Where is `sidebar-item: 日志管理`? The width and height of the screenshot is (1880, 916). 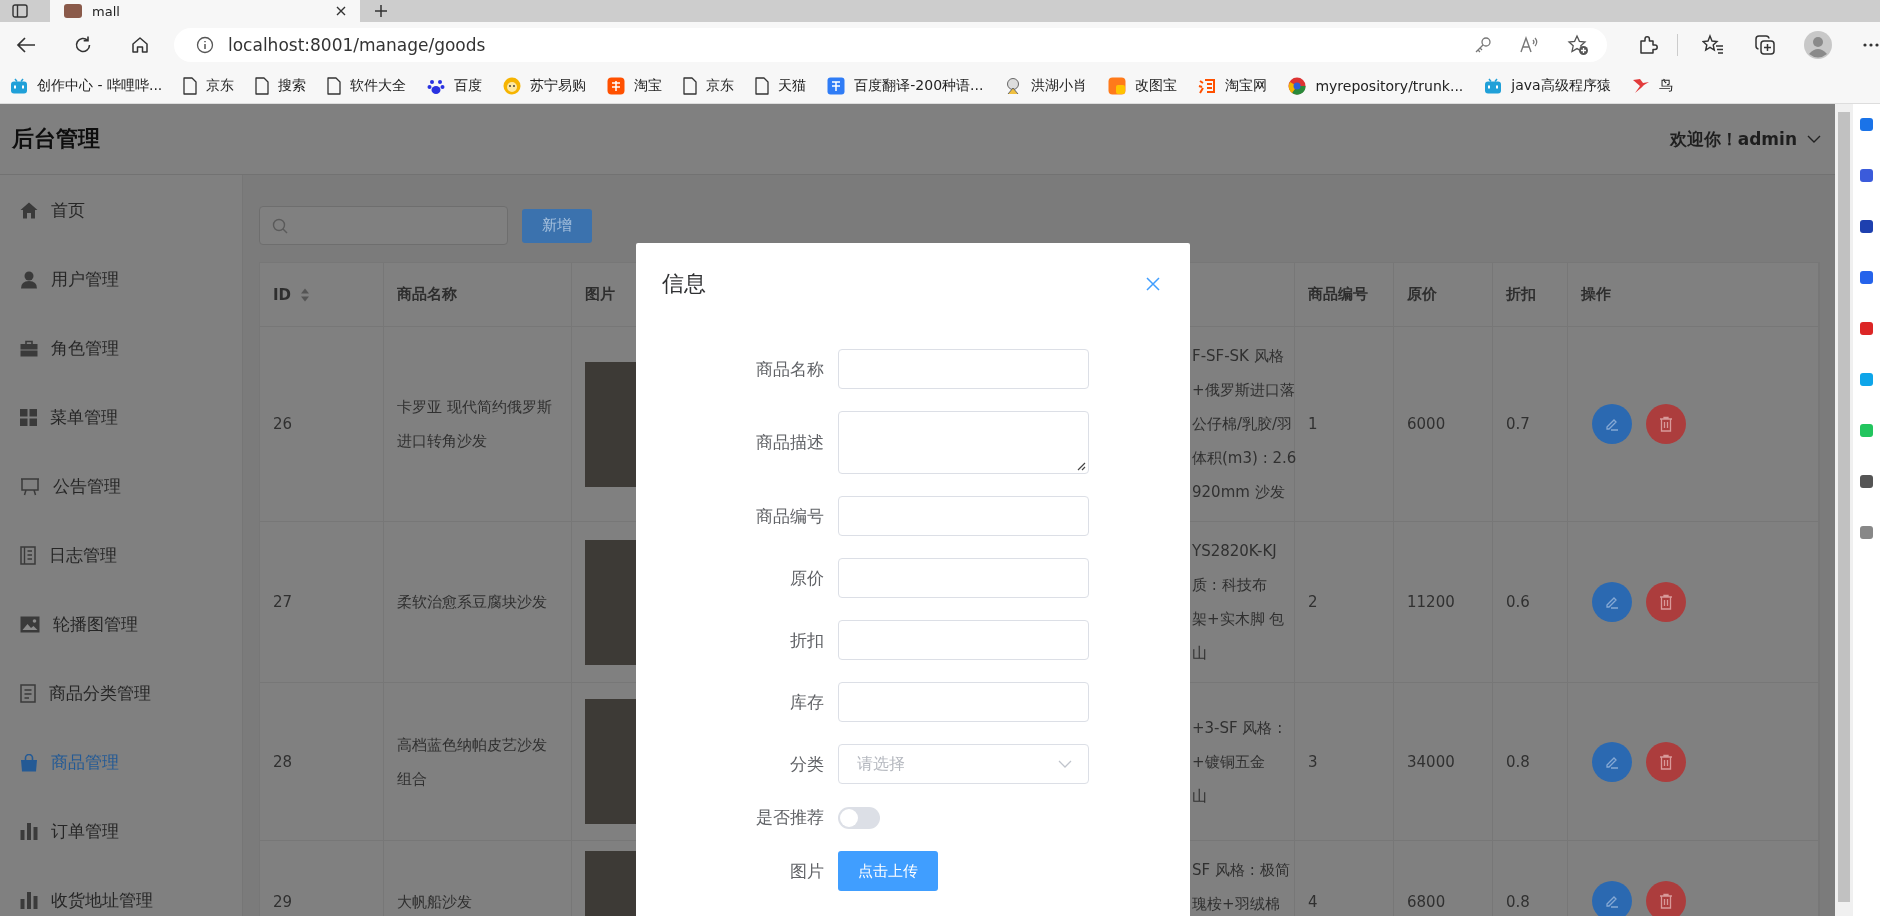 sidebar-item: 日志管理 is located at coordinates (121, 555).